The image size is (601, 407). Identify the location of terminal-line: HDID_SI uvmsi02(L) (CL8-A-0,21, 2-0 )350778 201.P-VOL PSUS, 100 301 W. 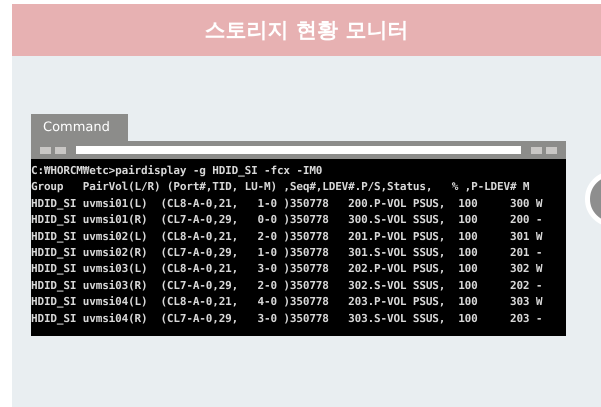
(287, 236).